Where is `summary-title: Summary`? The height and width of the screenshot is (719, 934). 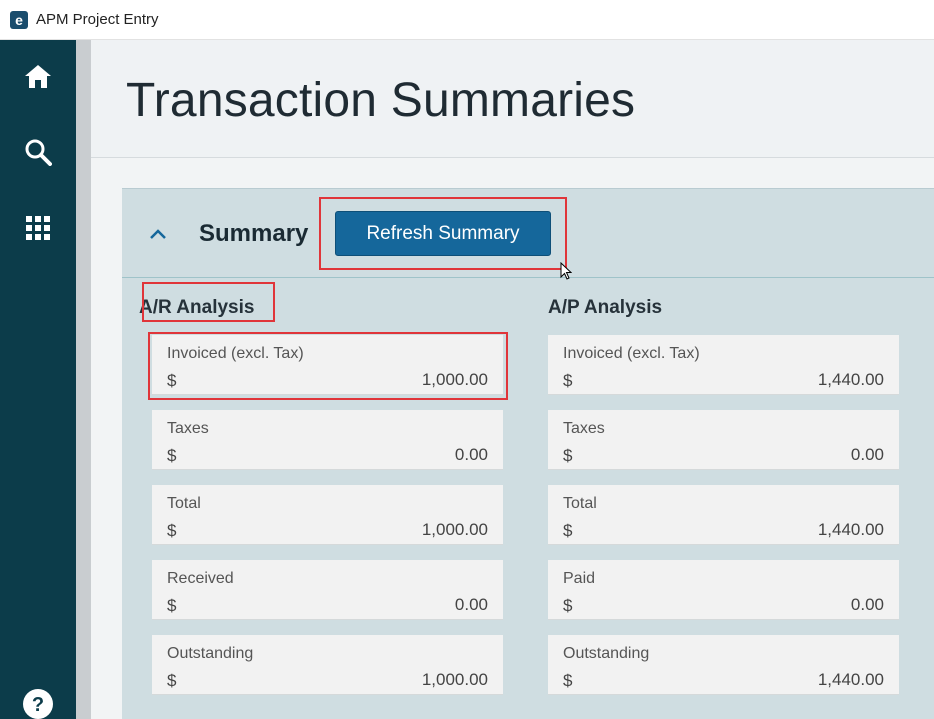
summary-title: Summary is located at coordinates (254, 233).